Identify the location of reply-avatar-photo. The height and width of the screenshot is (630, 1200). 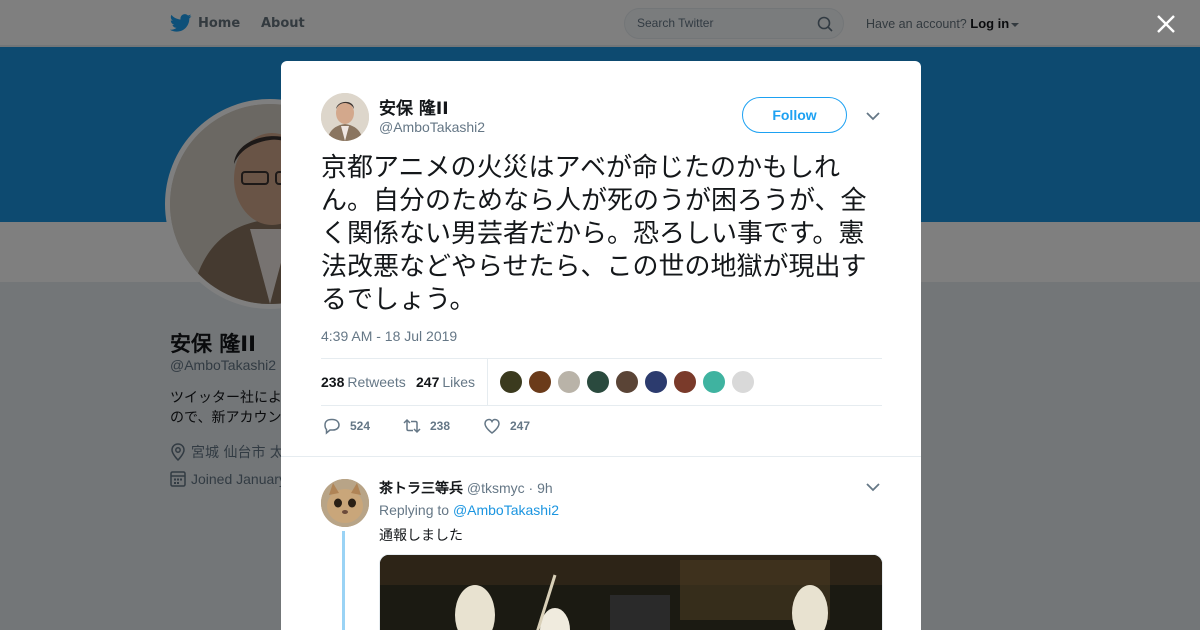
(345, 503).